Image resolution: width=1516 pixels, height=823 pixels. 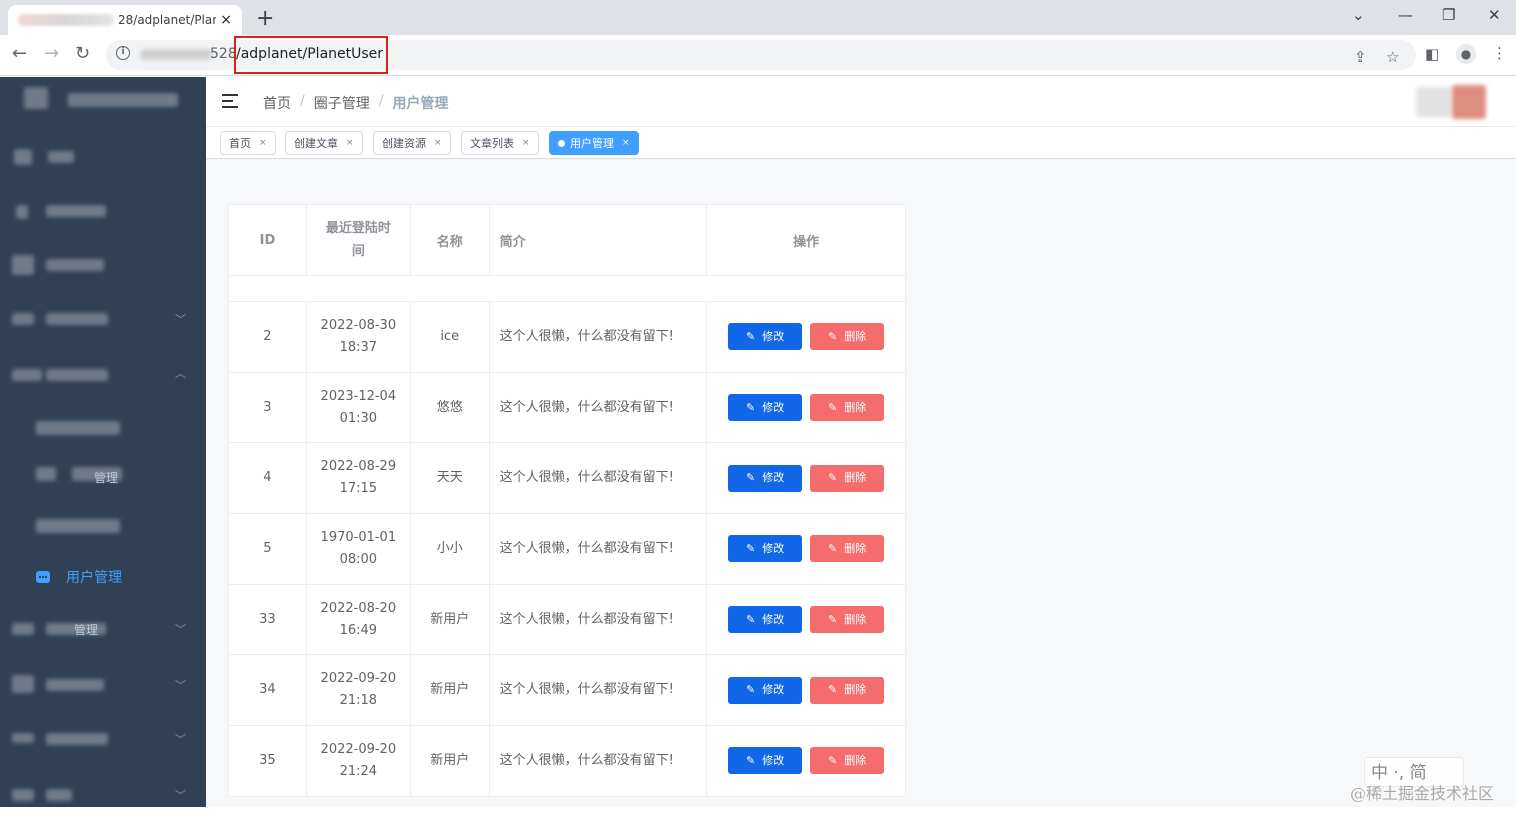 I want to click on sidebar-item-user-management: 用户管理, so click(x=79, y=577).